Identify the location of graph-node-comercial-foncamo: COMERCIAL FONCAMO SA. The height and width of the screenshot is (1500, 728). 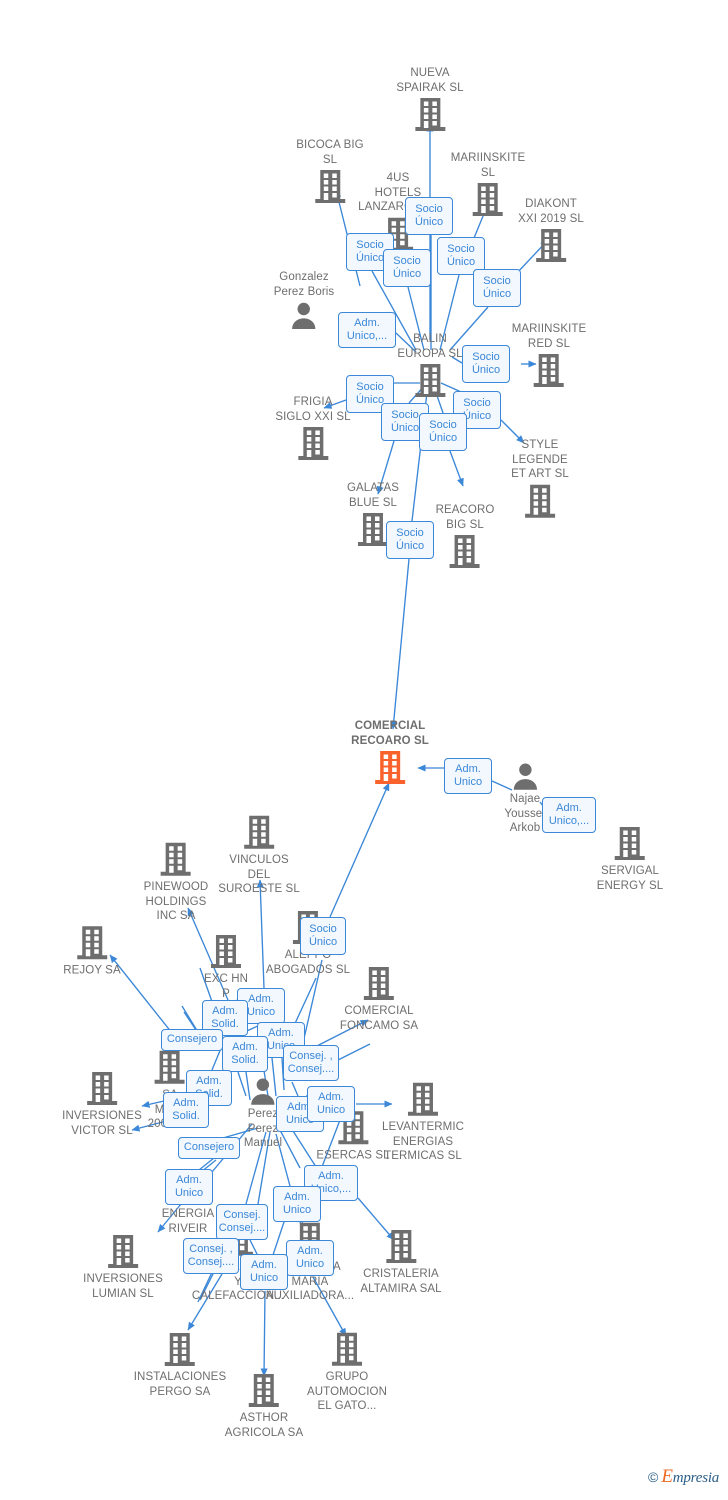
(379, 999).